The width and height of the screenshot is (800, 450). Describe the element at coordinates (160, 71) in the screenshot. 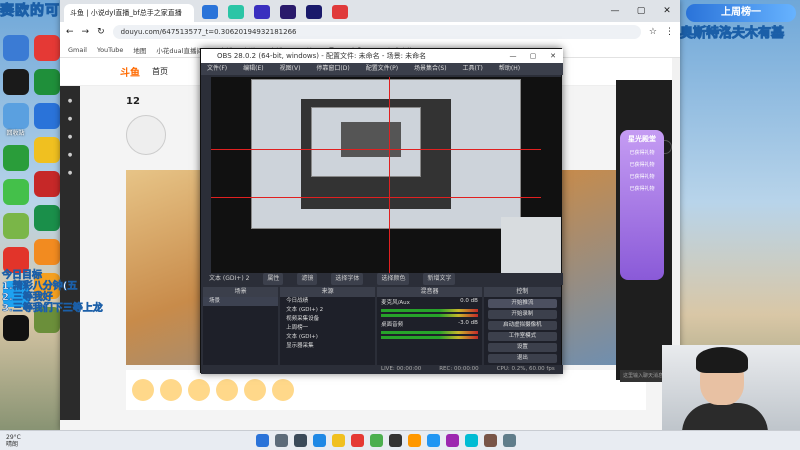

I see `nav-home: 首页` at that location.